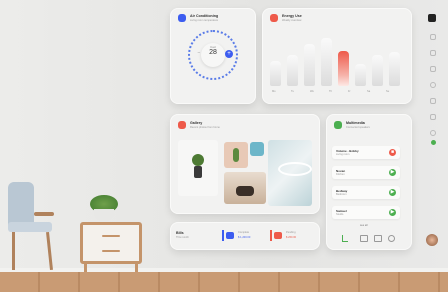 This screenshot has height=292, width=448. What do you see at coordinates (338, 125) in the screenshot?
I see `music-icon` at bounding box center [338, 125].